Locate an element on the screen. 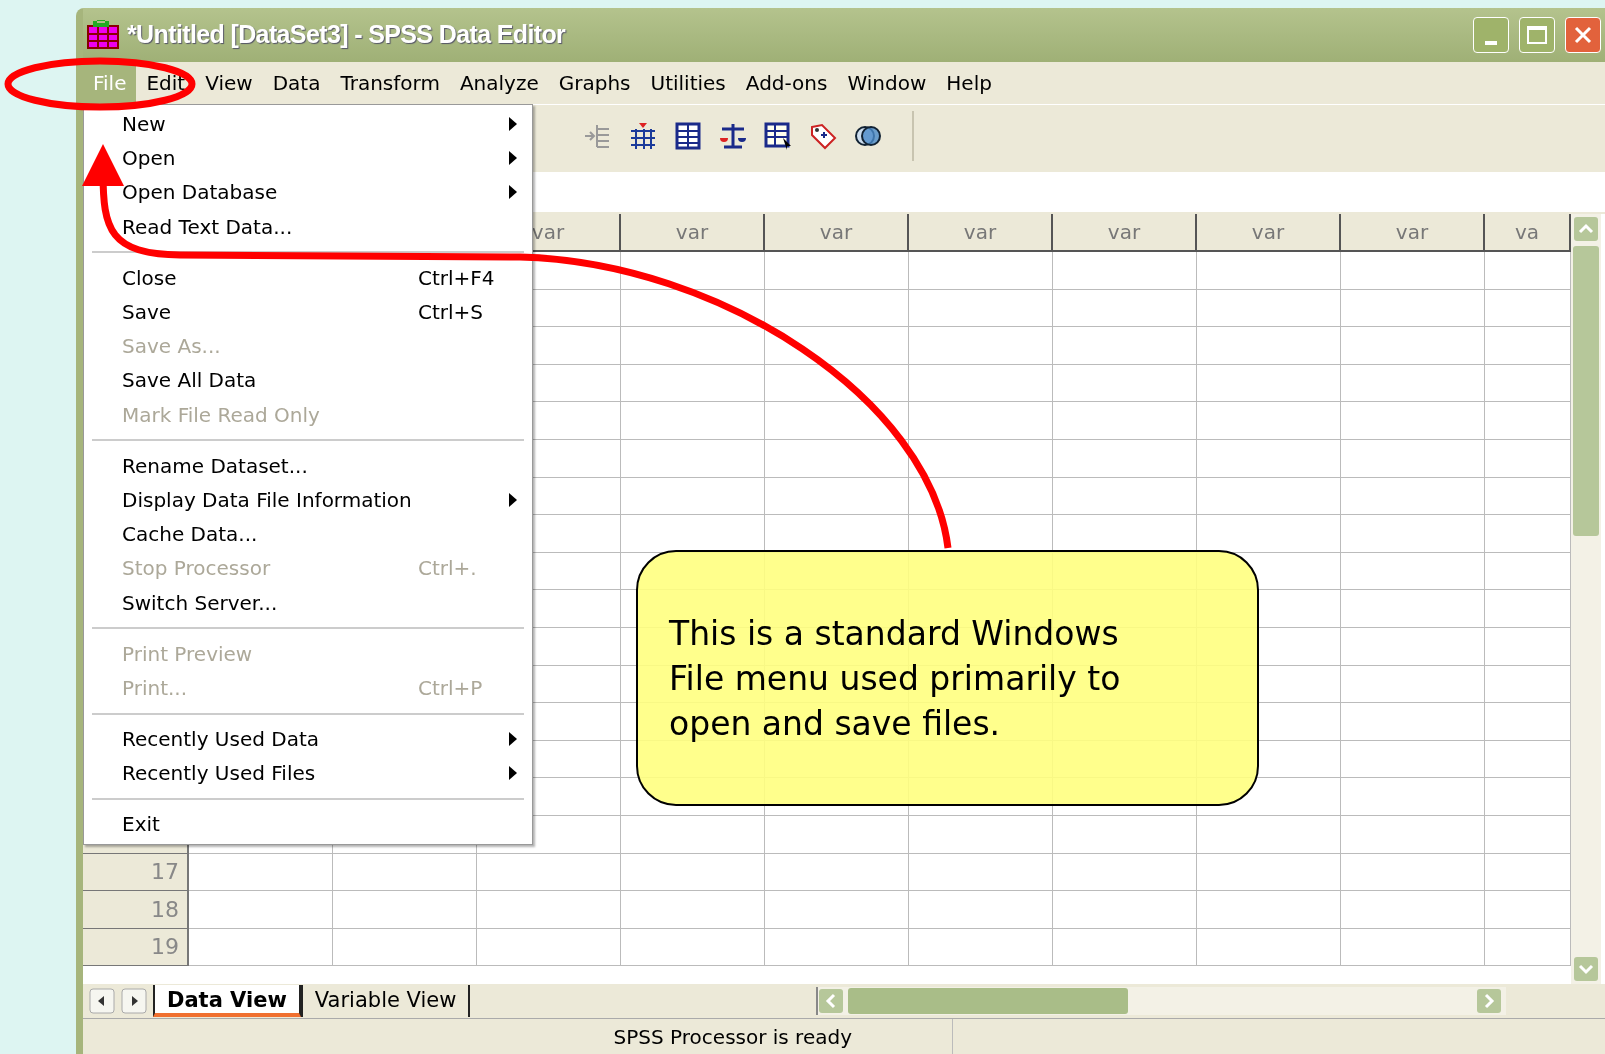 The width and height of the screenshot is (1605, 1054). tab-left-icon is located at coordinates (102, 1001).